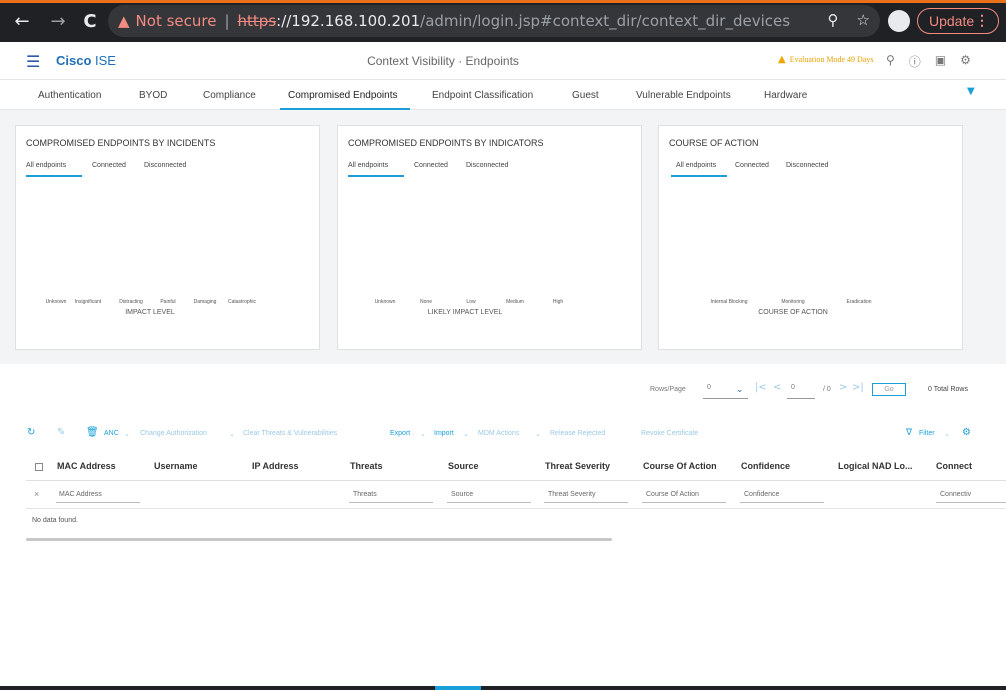 Image resolution: width=1006 pixels, height=690 pixels. What do you see at coordinates (86, 466) in the screenshot?
I see `column-mac-address: MAC Address` at bounding box center [86, 466].